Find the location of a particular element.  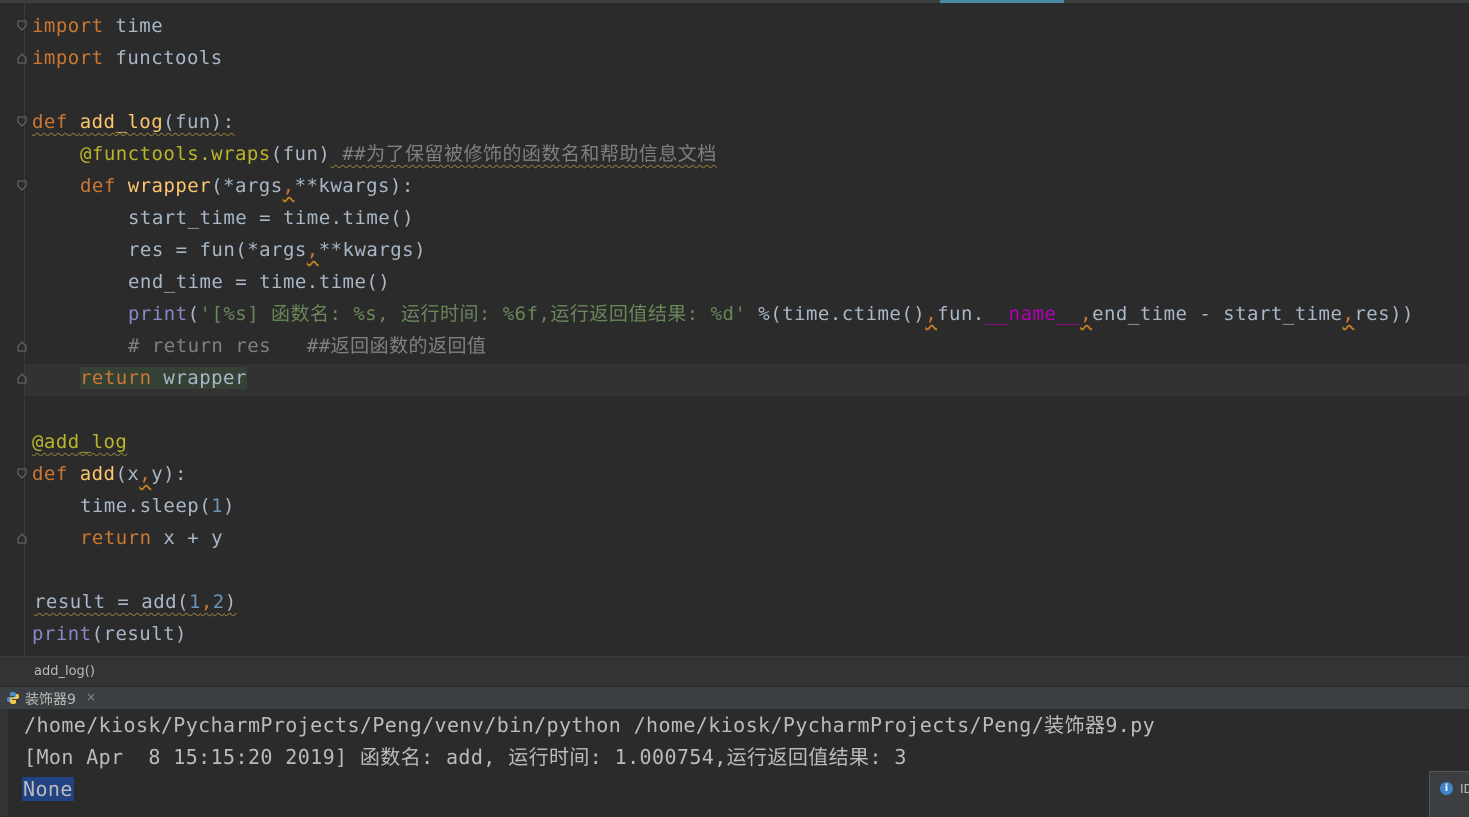

code-line-20: print(result) is located at coordinates (109, 634).